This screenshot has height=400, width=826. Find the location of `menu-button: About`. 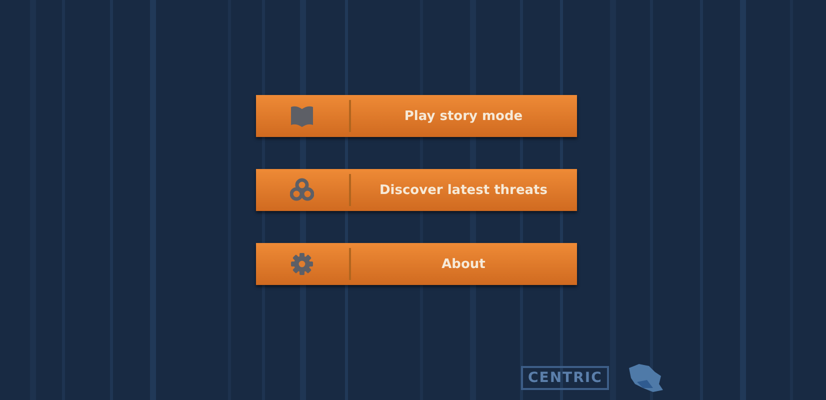

menu-button: About is located at coordinates (416, 264).